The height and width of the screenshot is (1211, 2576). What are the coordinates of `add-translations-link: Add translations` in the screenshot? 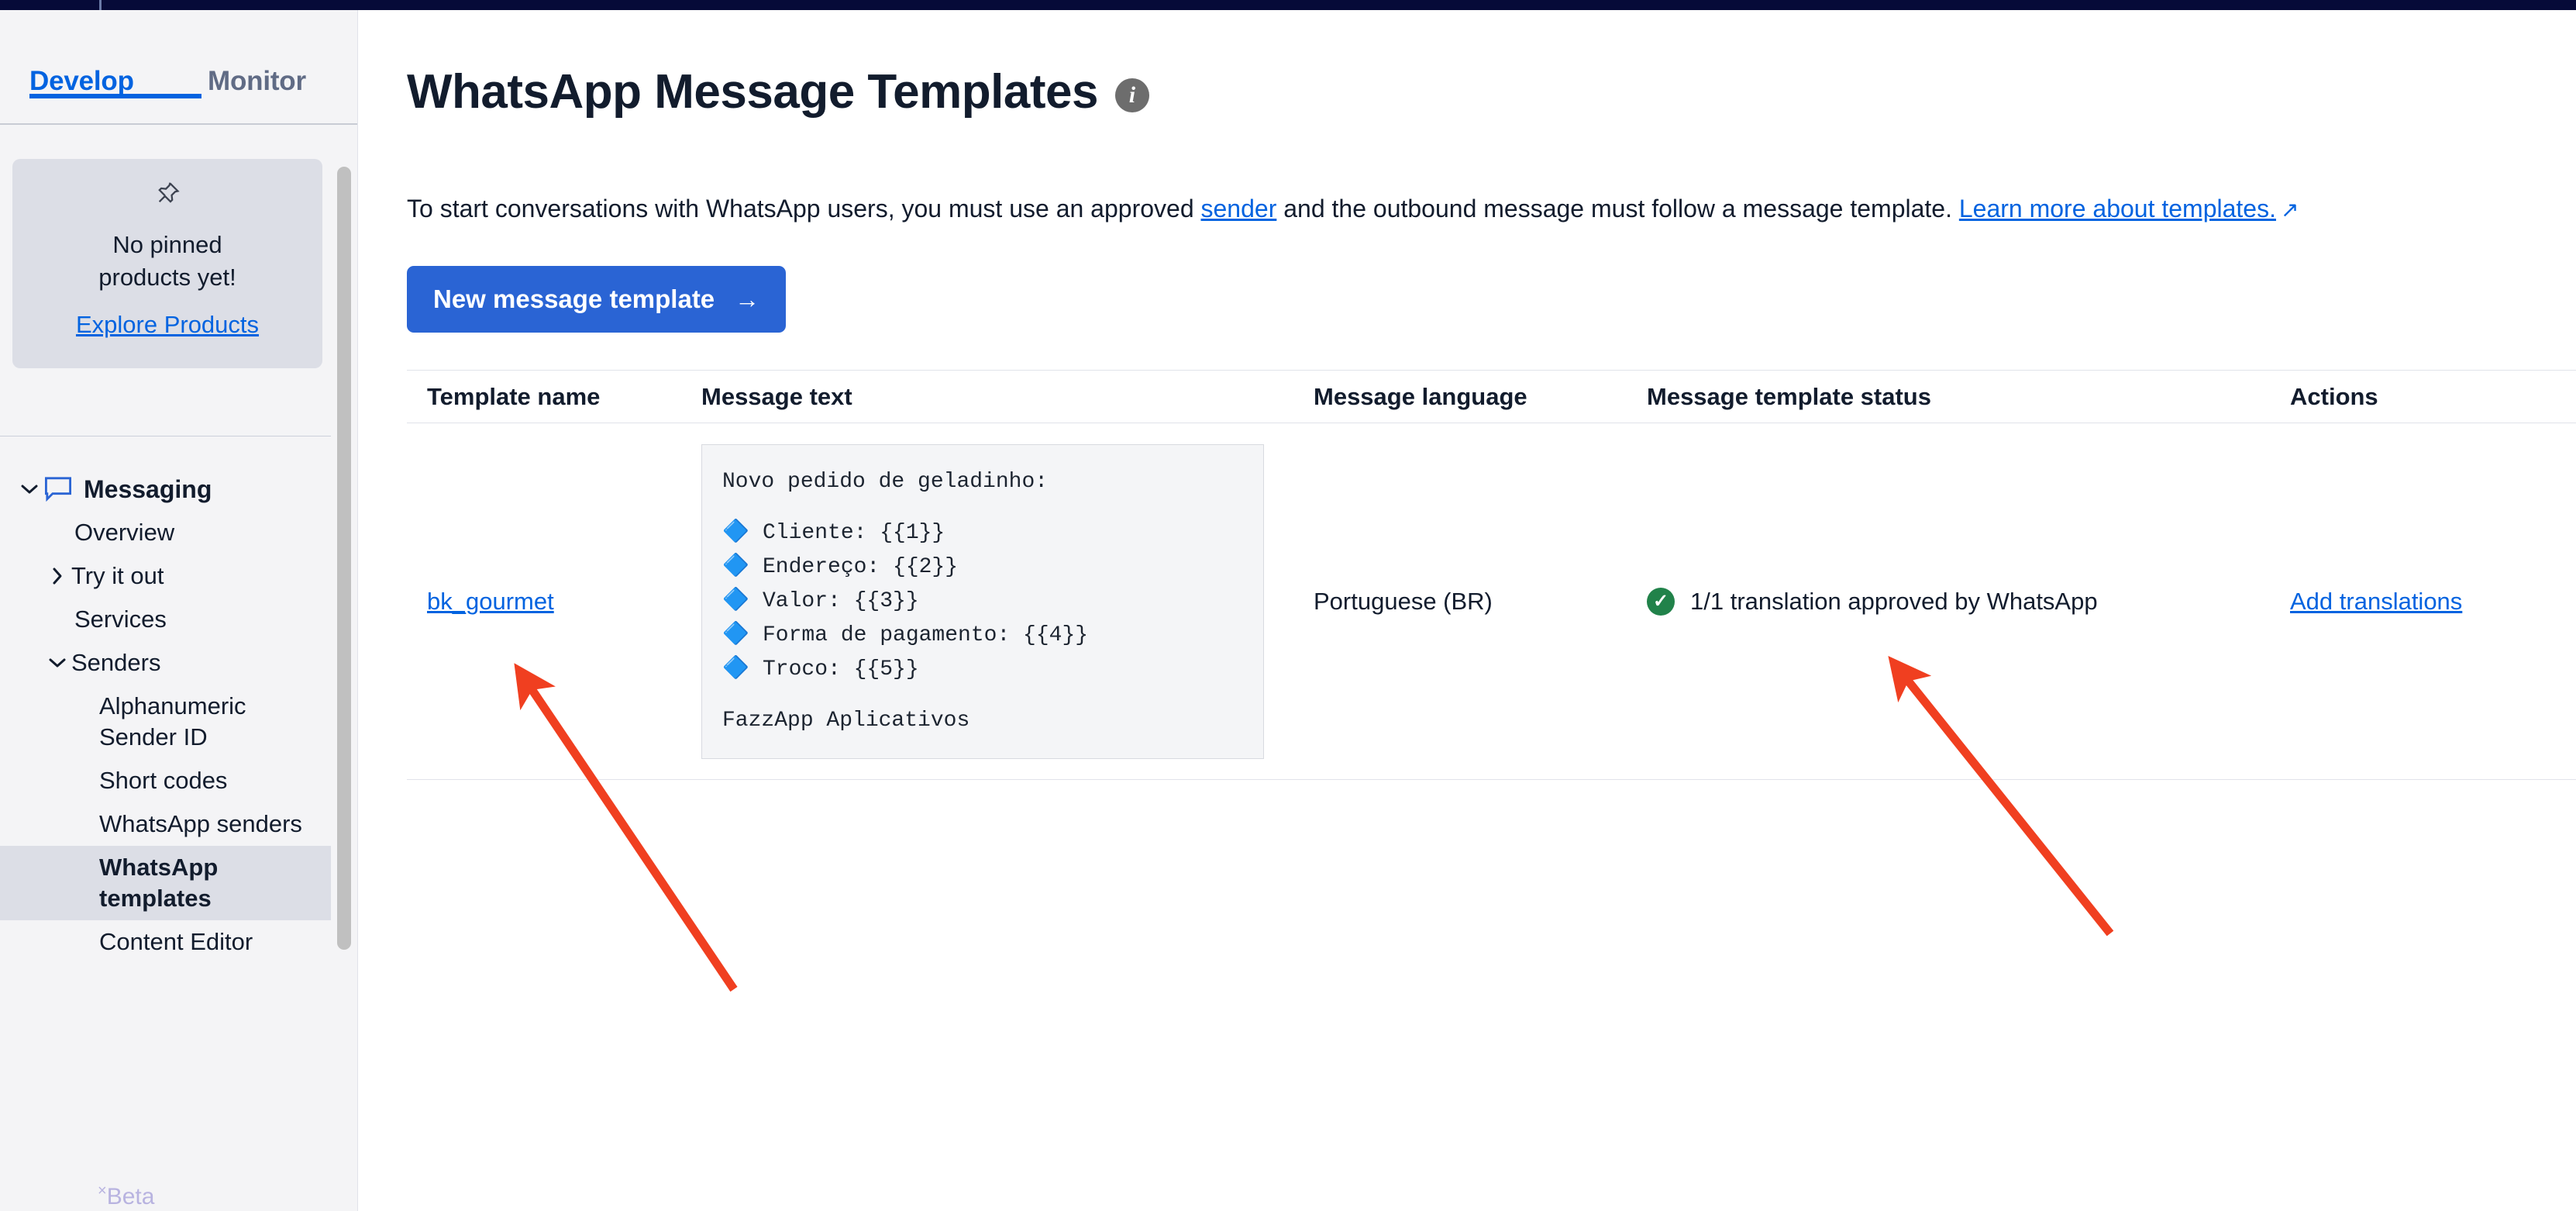 It's located at (2376, 601).